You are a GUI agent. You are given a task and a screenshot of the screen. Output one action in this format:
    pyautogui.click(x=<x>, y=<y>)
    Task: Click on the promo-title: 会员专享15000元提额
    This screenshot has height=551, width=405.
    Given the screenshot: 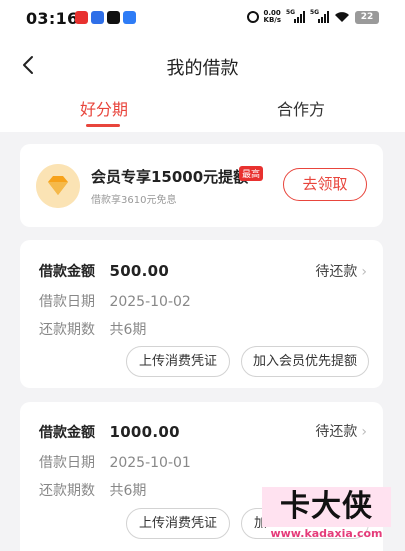 What is the action you would take?
    pyautogui.click(x=170, y=177)
    